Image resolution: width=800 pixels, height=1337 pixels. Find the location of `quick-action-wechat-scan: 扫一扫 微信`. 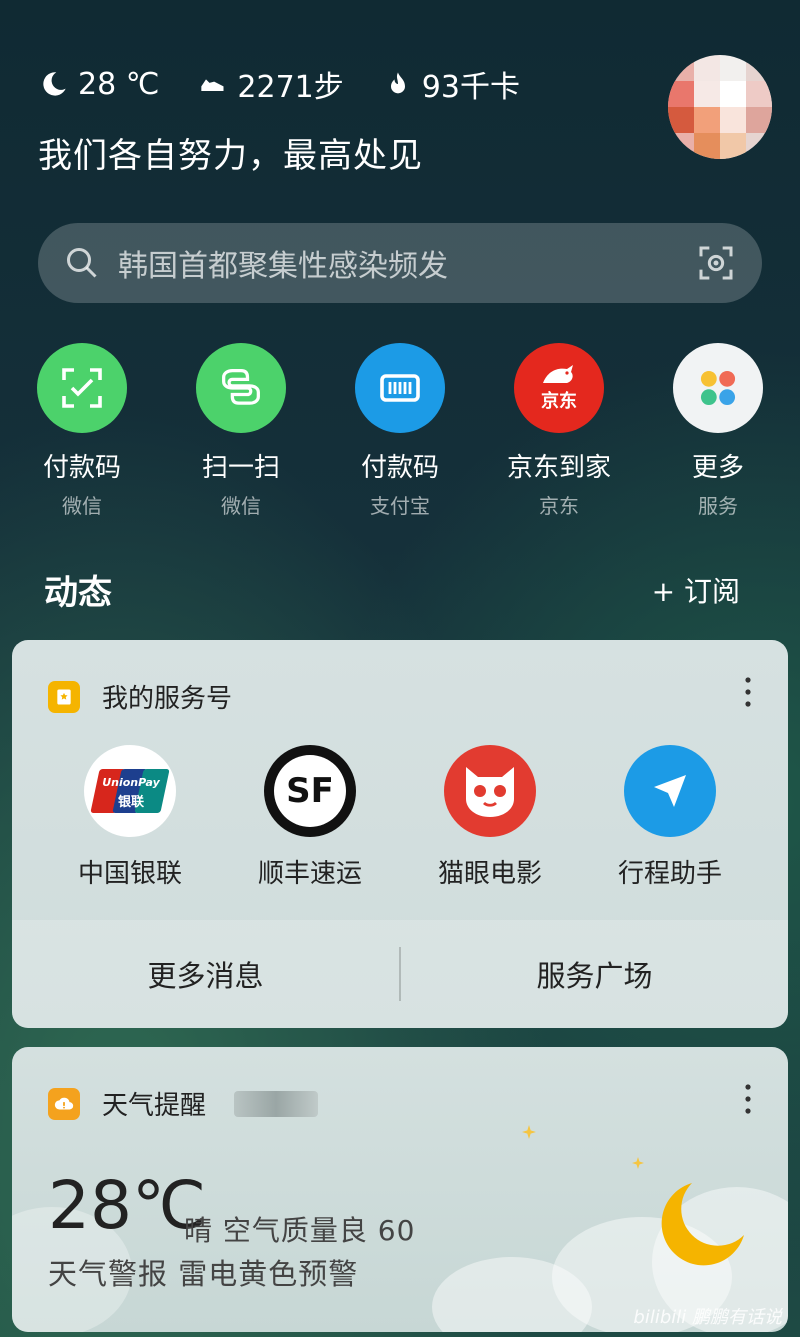

quick-action-wechat-scan: 扫一扫 微信 is located at coordinates (241, 431).